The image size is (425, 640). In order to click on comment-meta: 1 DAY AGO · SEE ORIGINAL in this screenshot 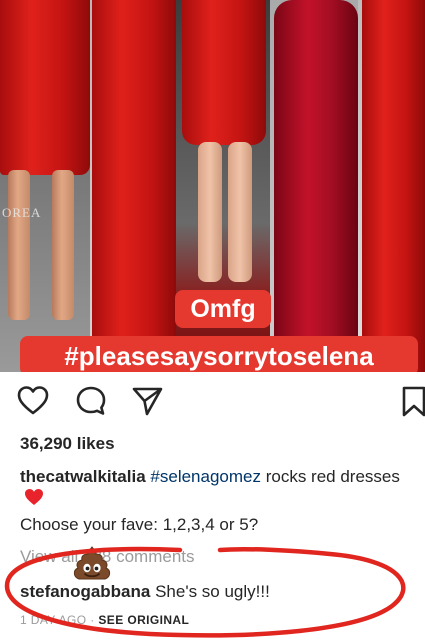, I will do `click(104, 620)`.